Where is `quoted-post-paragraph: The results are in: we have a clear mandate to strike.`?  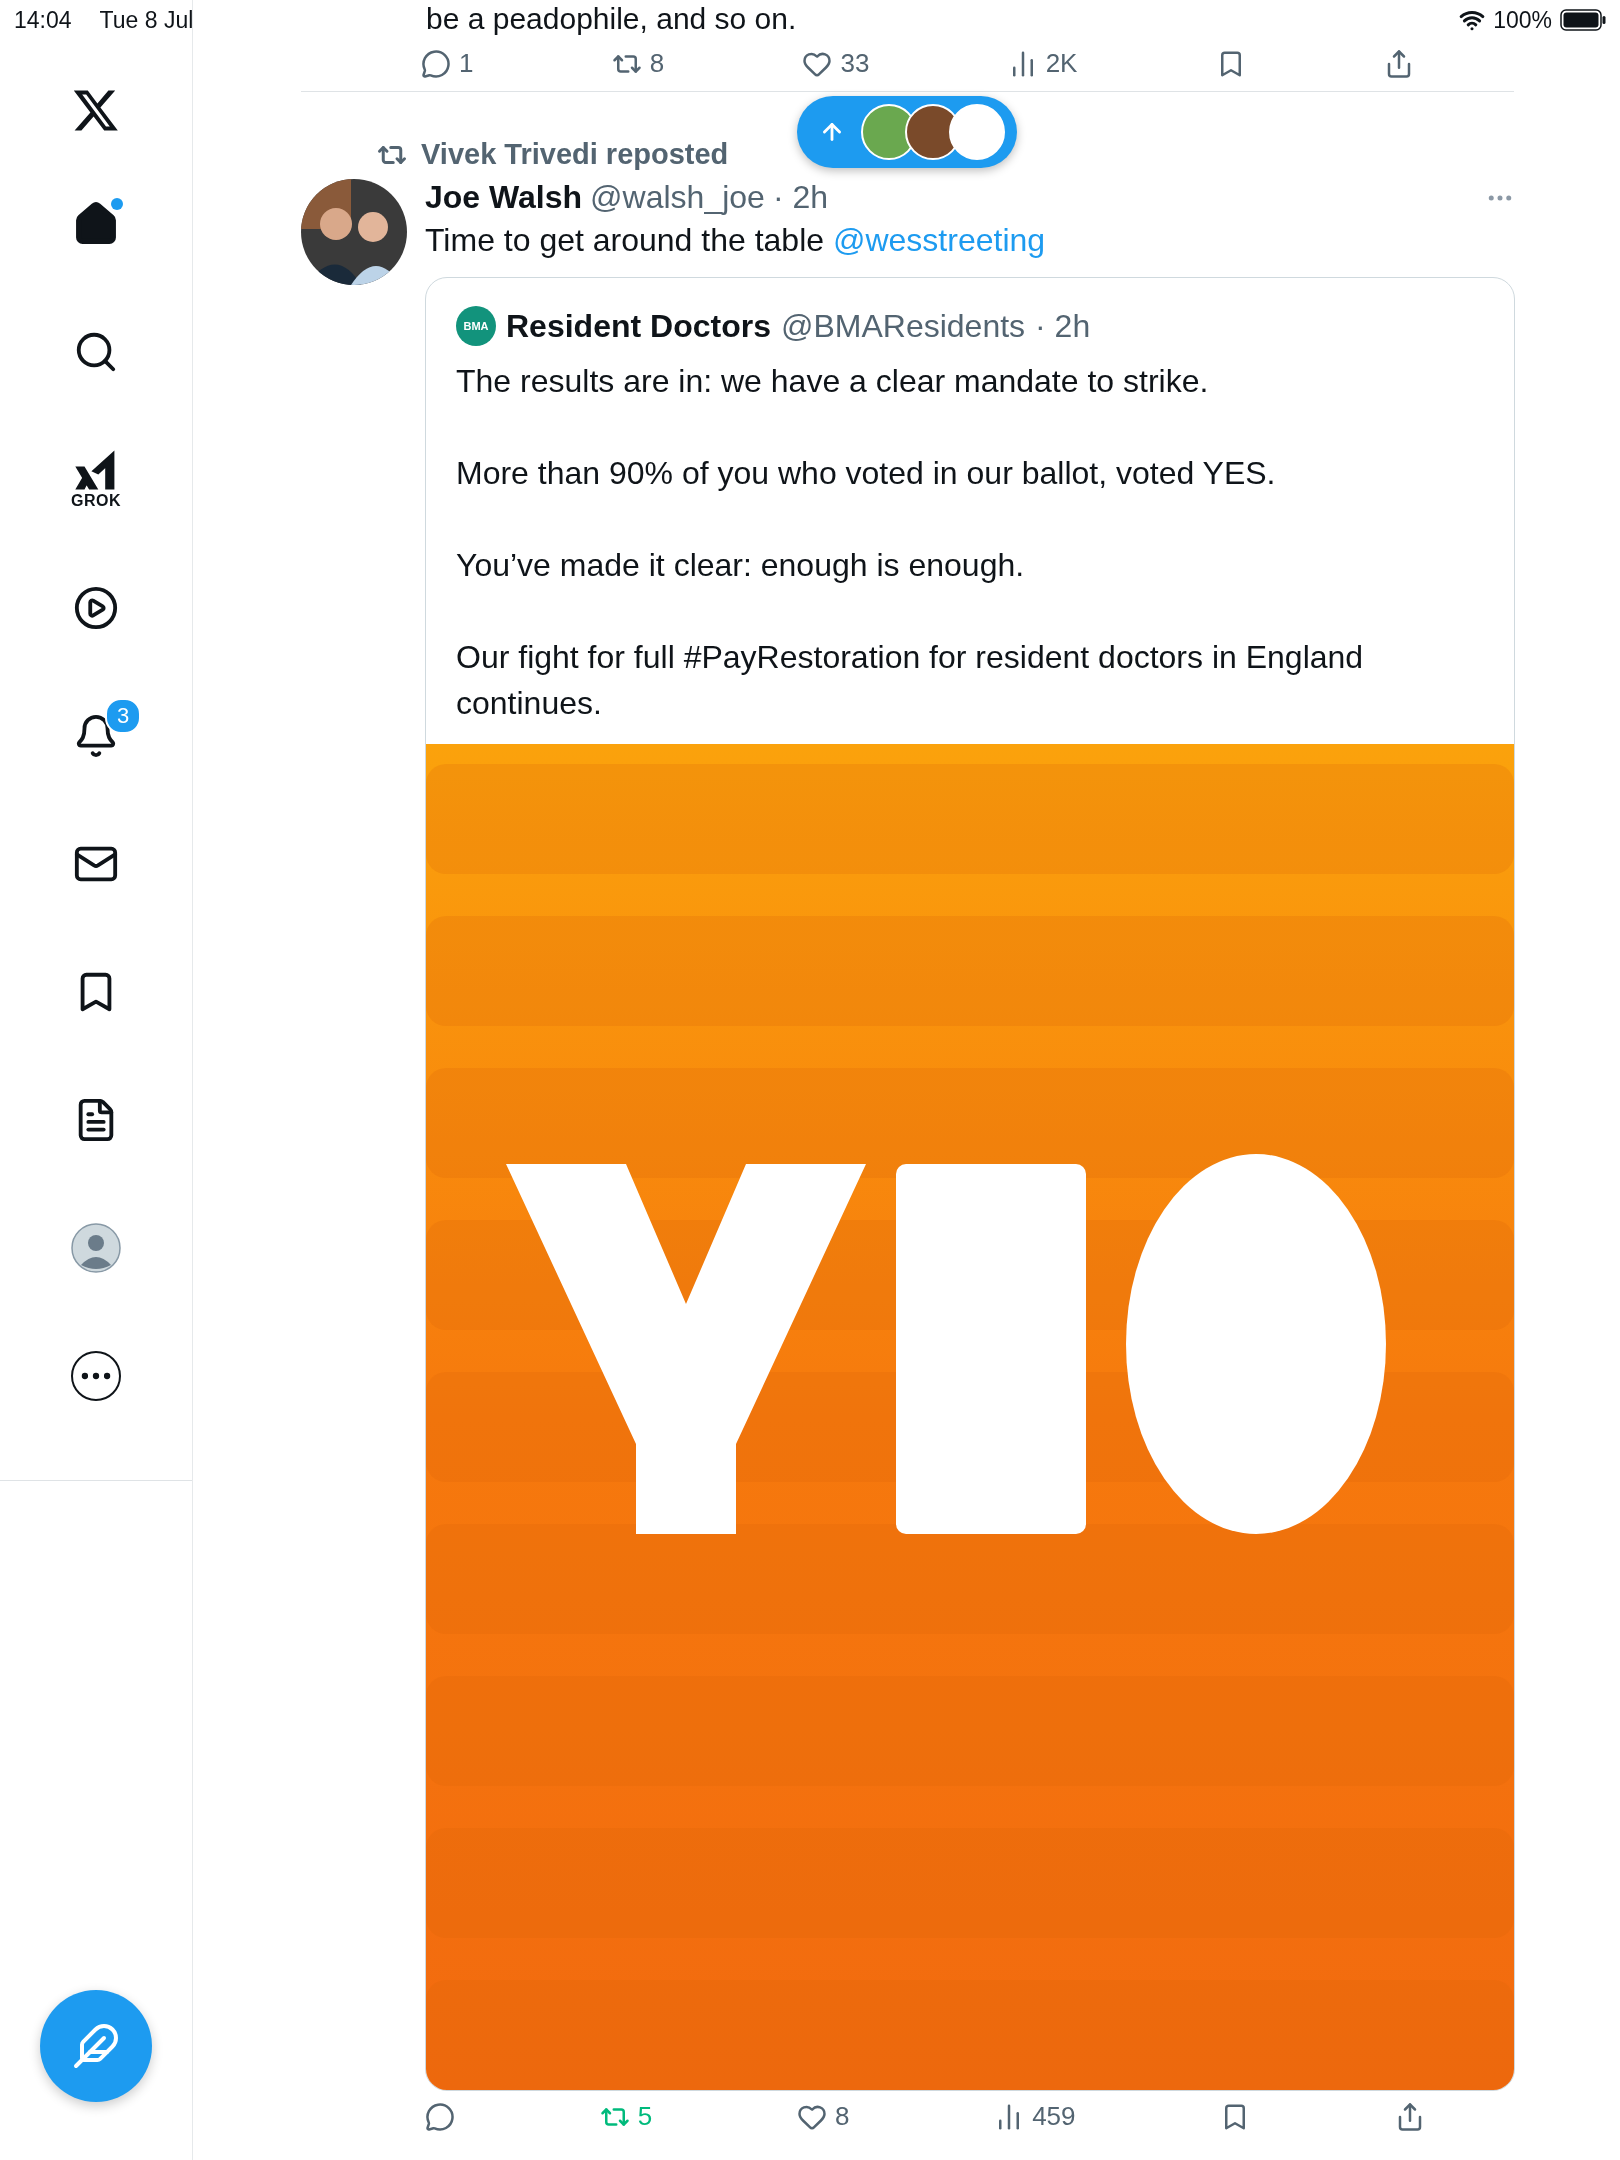 quoted-post-paragraph: The results are in: we have a clear mandate to strike. is located at coordinates (832, 381).